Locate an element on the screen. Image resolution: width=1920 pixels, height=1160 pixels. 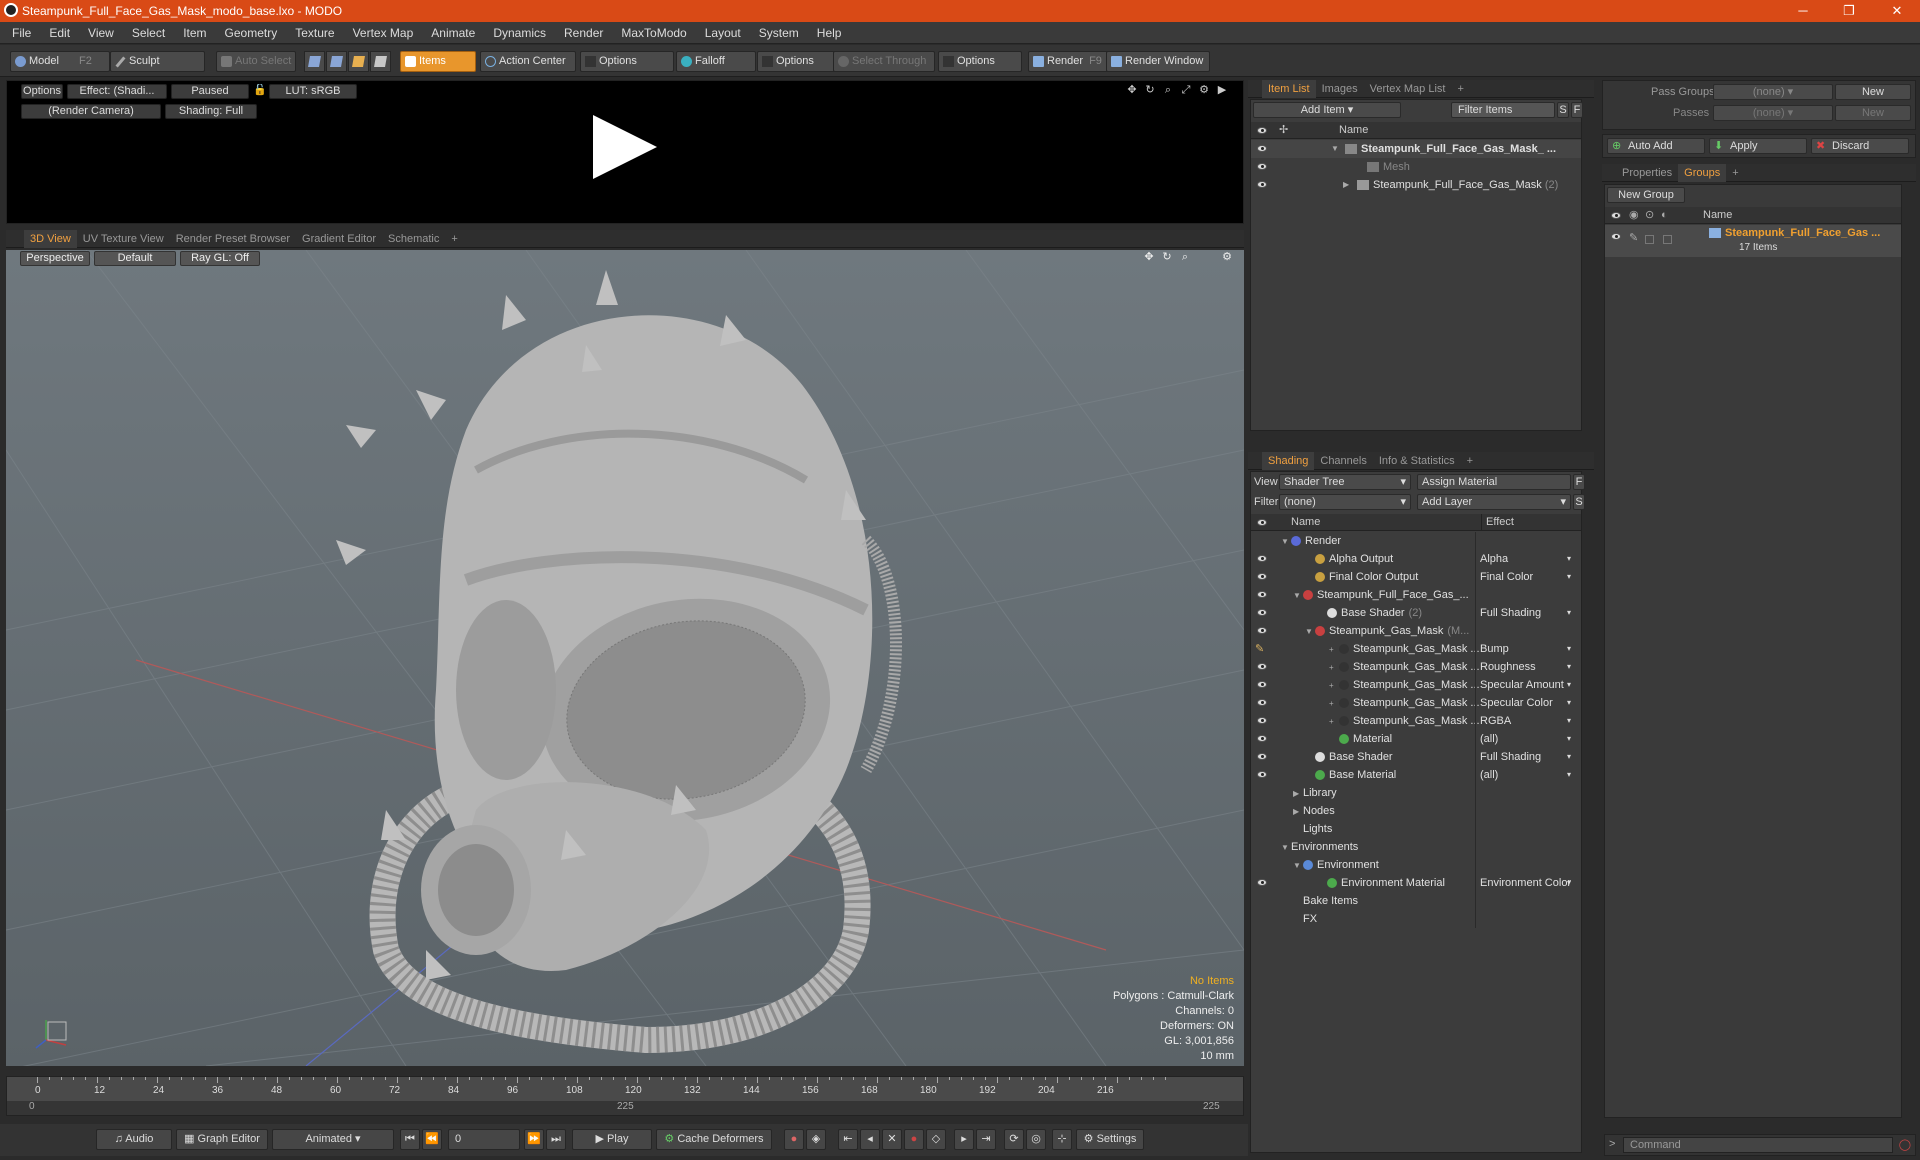
shader-tree-row: ▼ Environment is located at coordinates (1416, 865).